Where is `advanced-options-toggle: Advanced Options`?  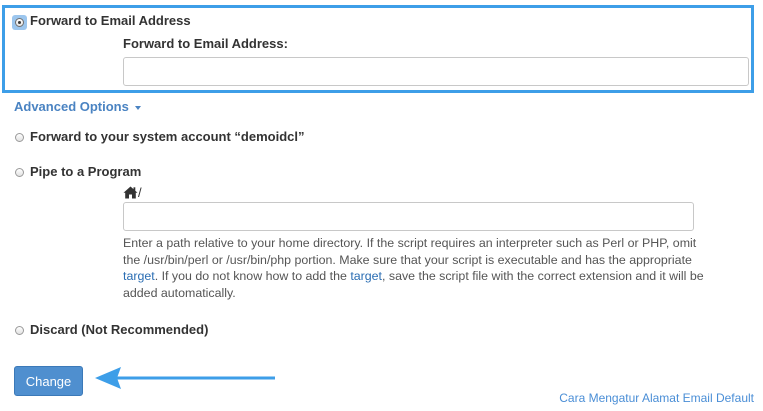 advanced-options-toggle: Advanced Options is located at coordinates (77, 106).